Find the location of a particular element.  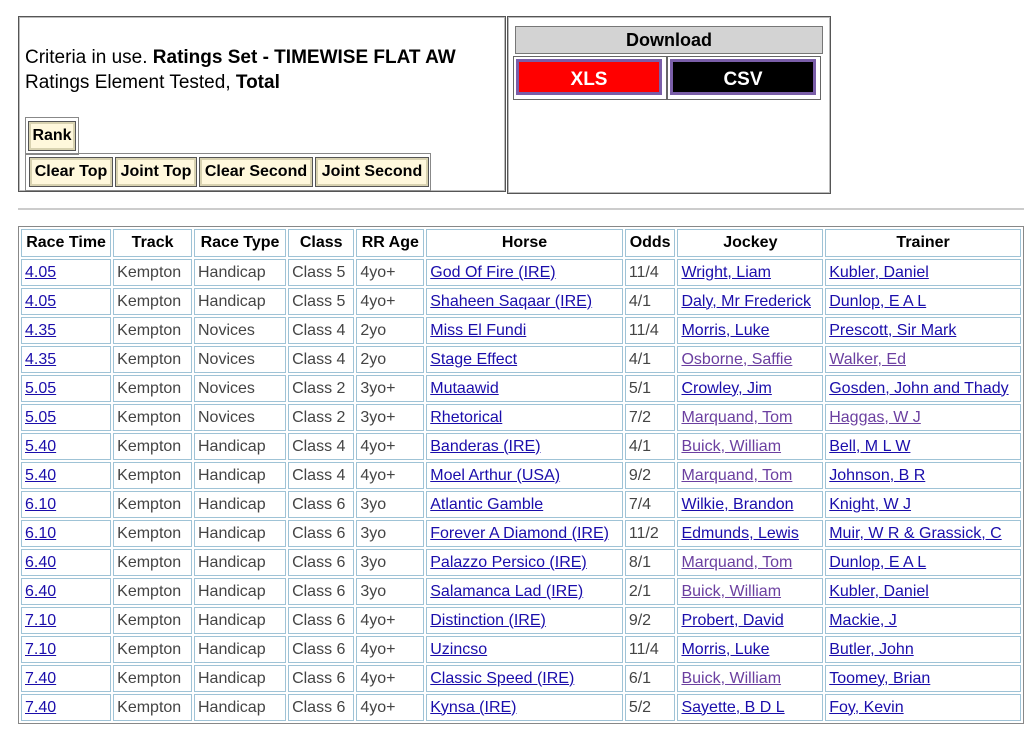

horse-link: Moel Arthur (USA) is located at coordinates (495, 475).